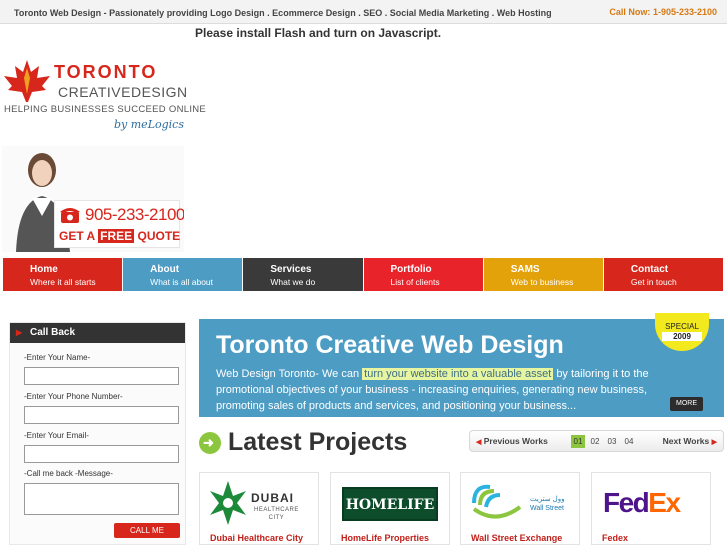 Image resolution: width=727 pixels, height=545 pixels. I want to click on wall-street-logo-text: وول ستريت Wall Street, so click(547, 504).